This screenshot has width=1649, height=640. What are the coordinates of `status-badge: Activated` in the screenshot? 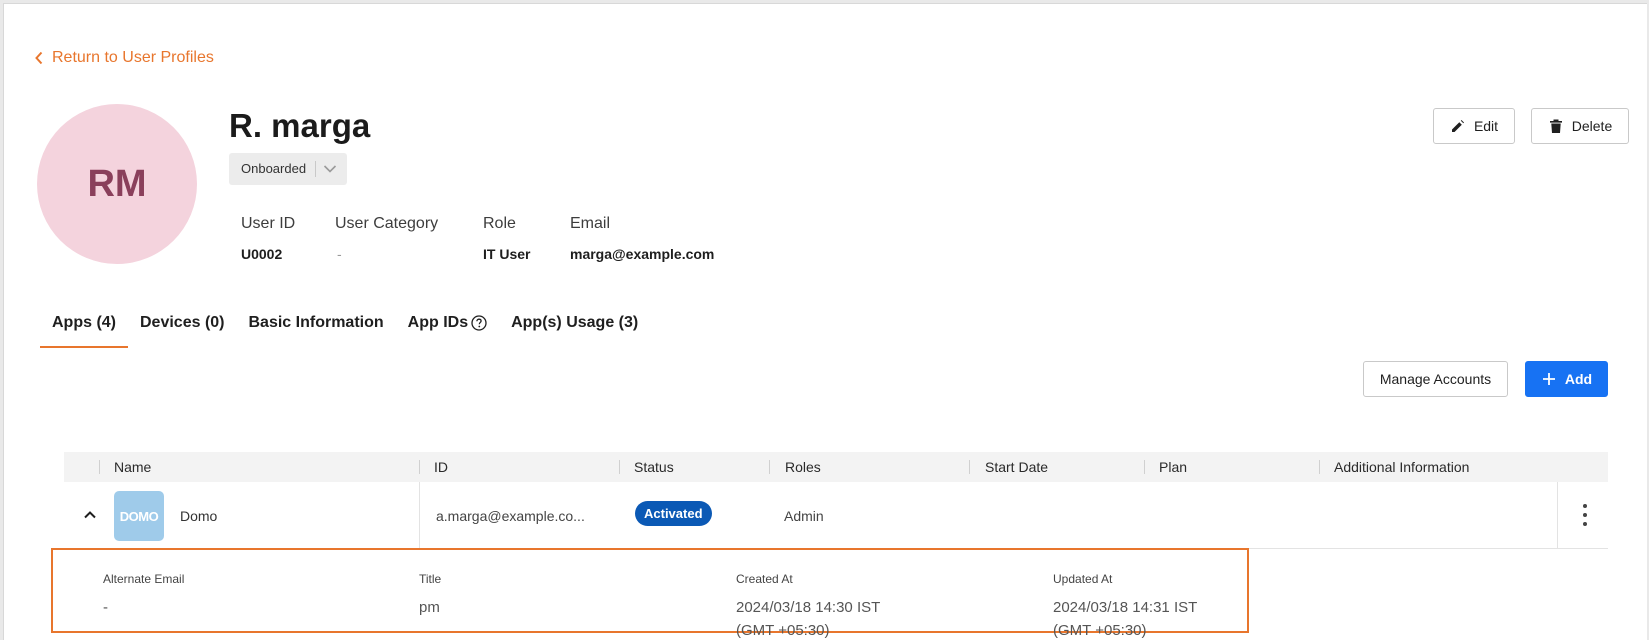 It's located at (673, 513).